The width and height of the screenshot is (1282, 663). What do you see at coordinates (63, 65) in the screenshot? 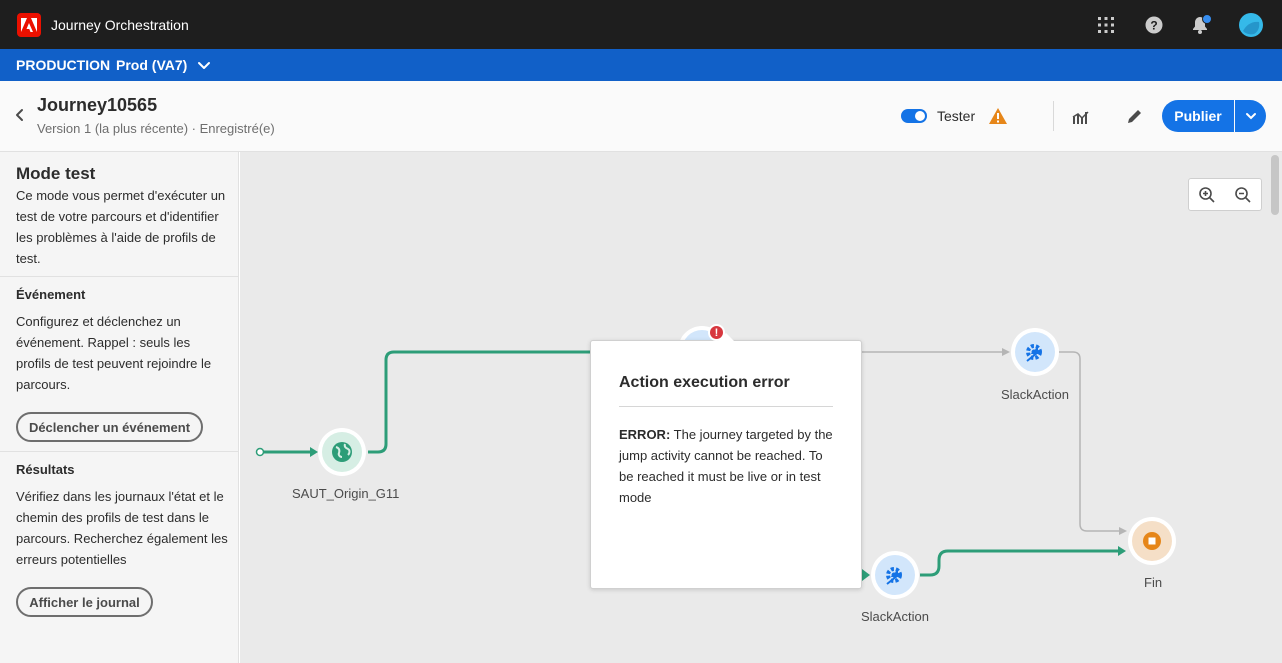
I see `environment-label: PRODUCTION` at bounding box center [63, 65].